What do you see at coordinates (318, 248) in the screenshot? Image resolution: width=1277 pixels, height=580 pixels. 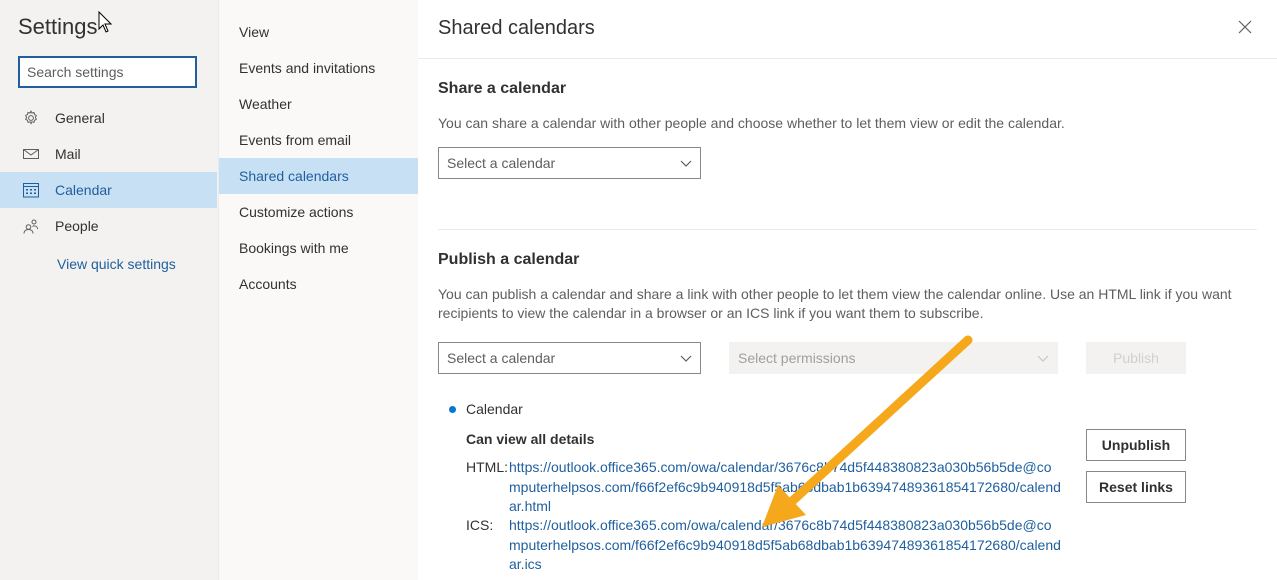 I see `subnav-item-bookings-with-me: Bookings with me` at bounding box center [318, 248].